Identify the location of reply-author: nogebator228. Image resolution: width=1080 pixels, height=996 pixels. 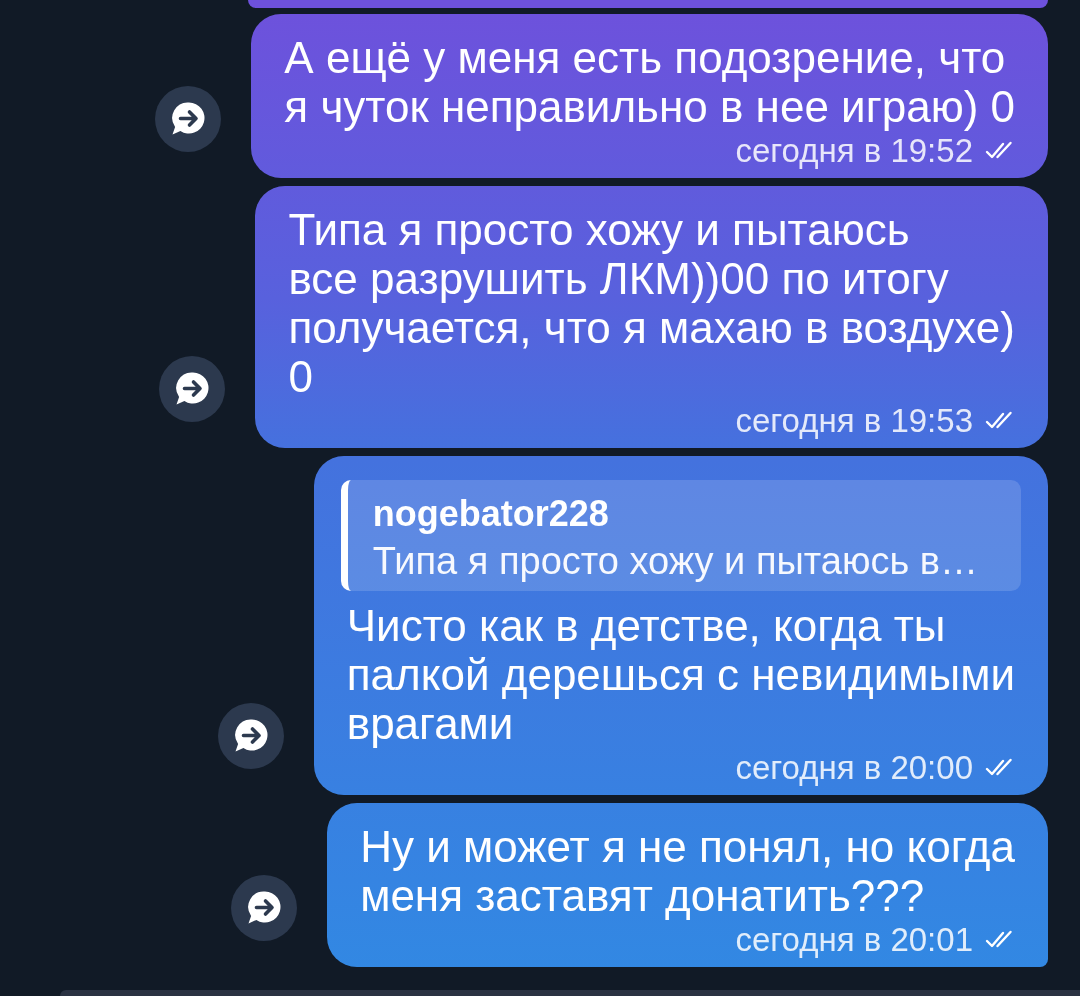
(490, 514).